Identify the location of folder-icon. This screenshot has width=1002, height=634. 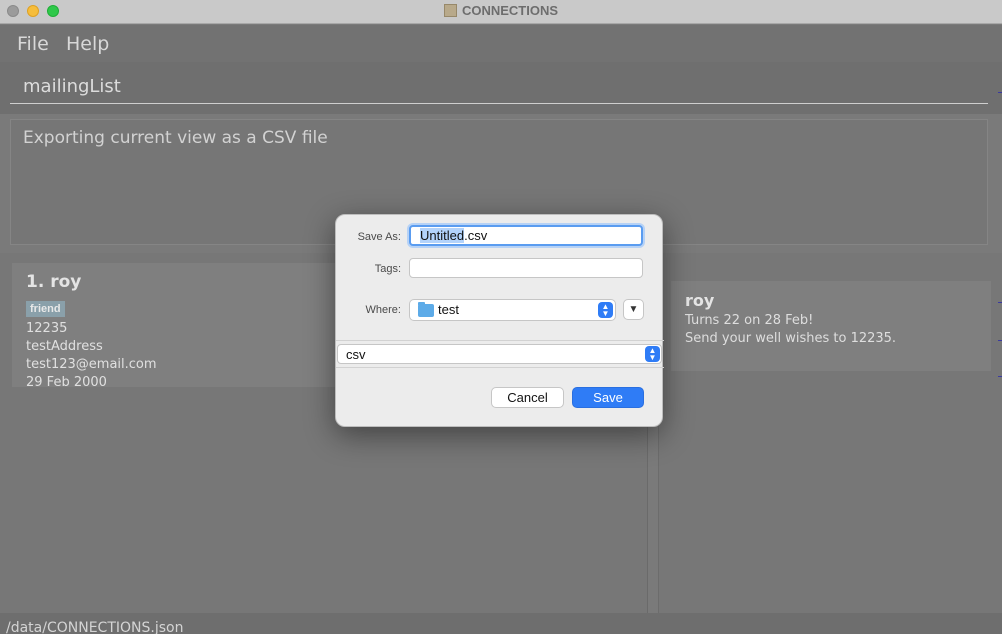
(426, 309).